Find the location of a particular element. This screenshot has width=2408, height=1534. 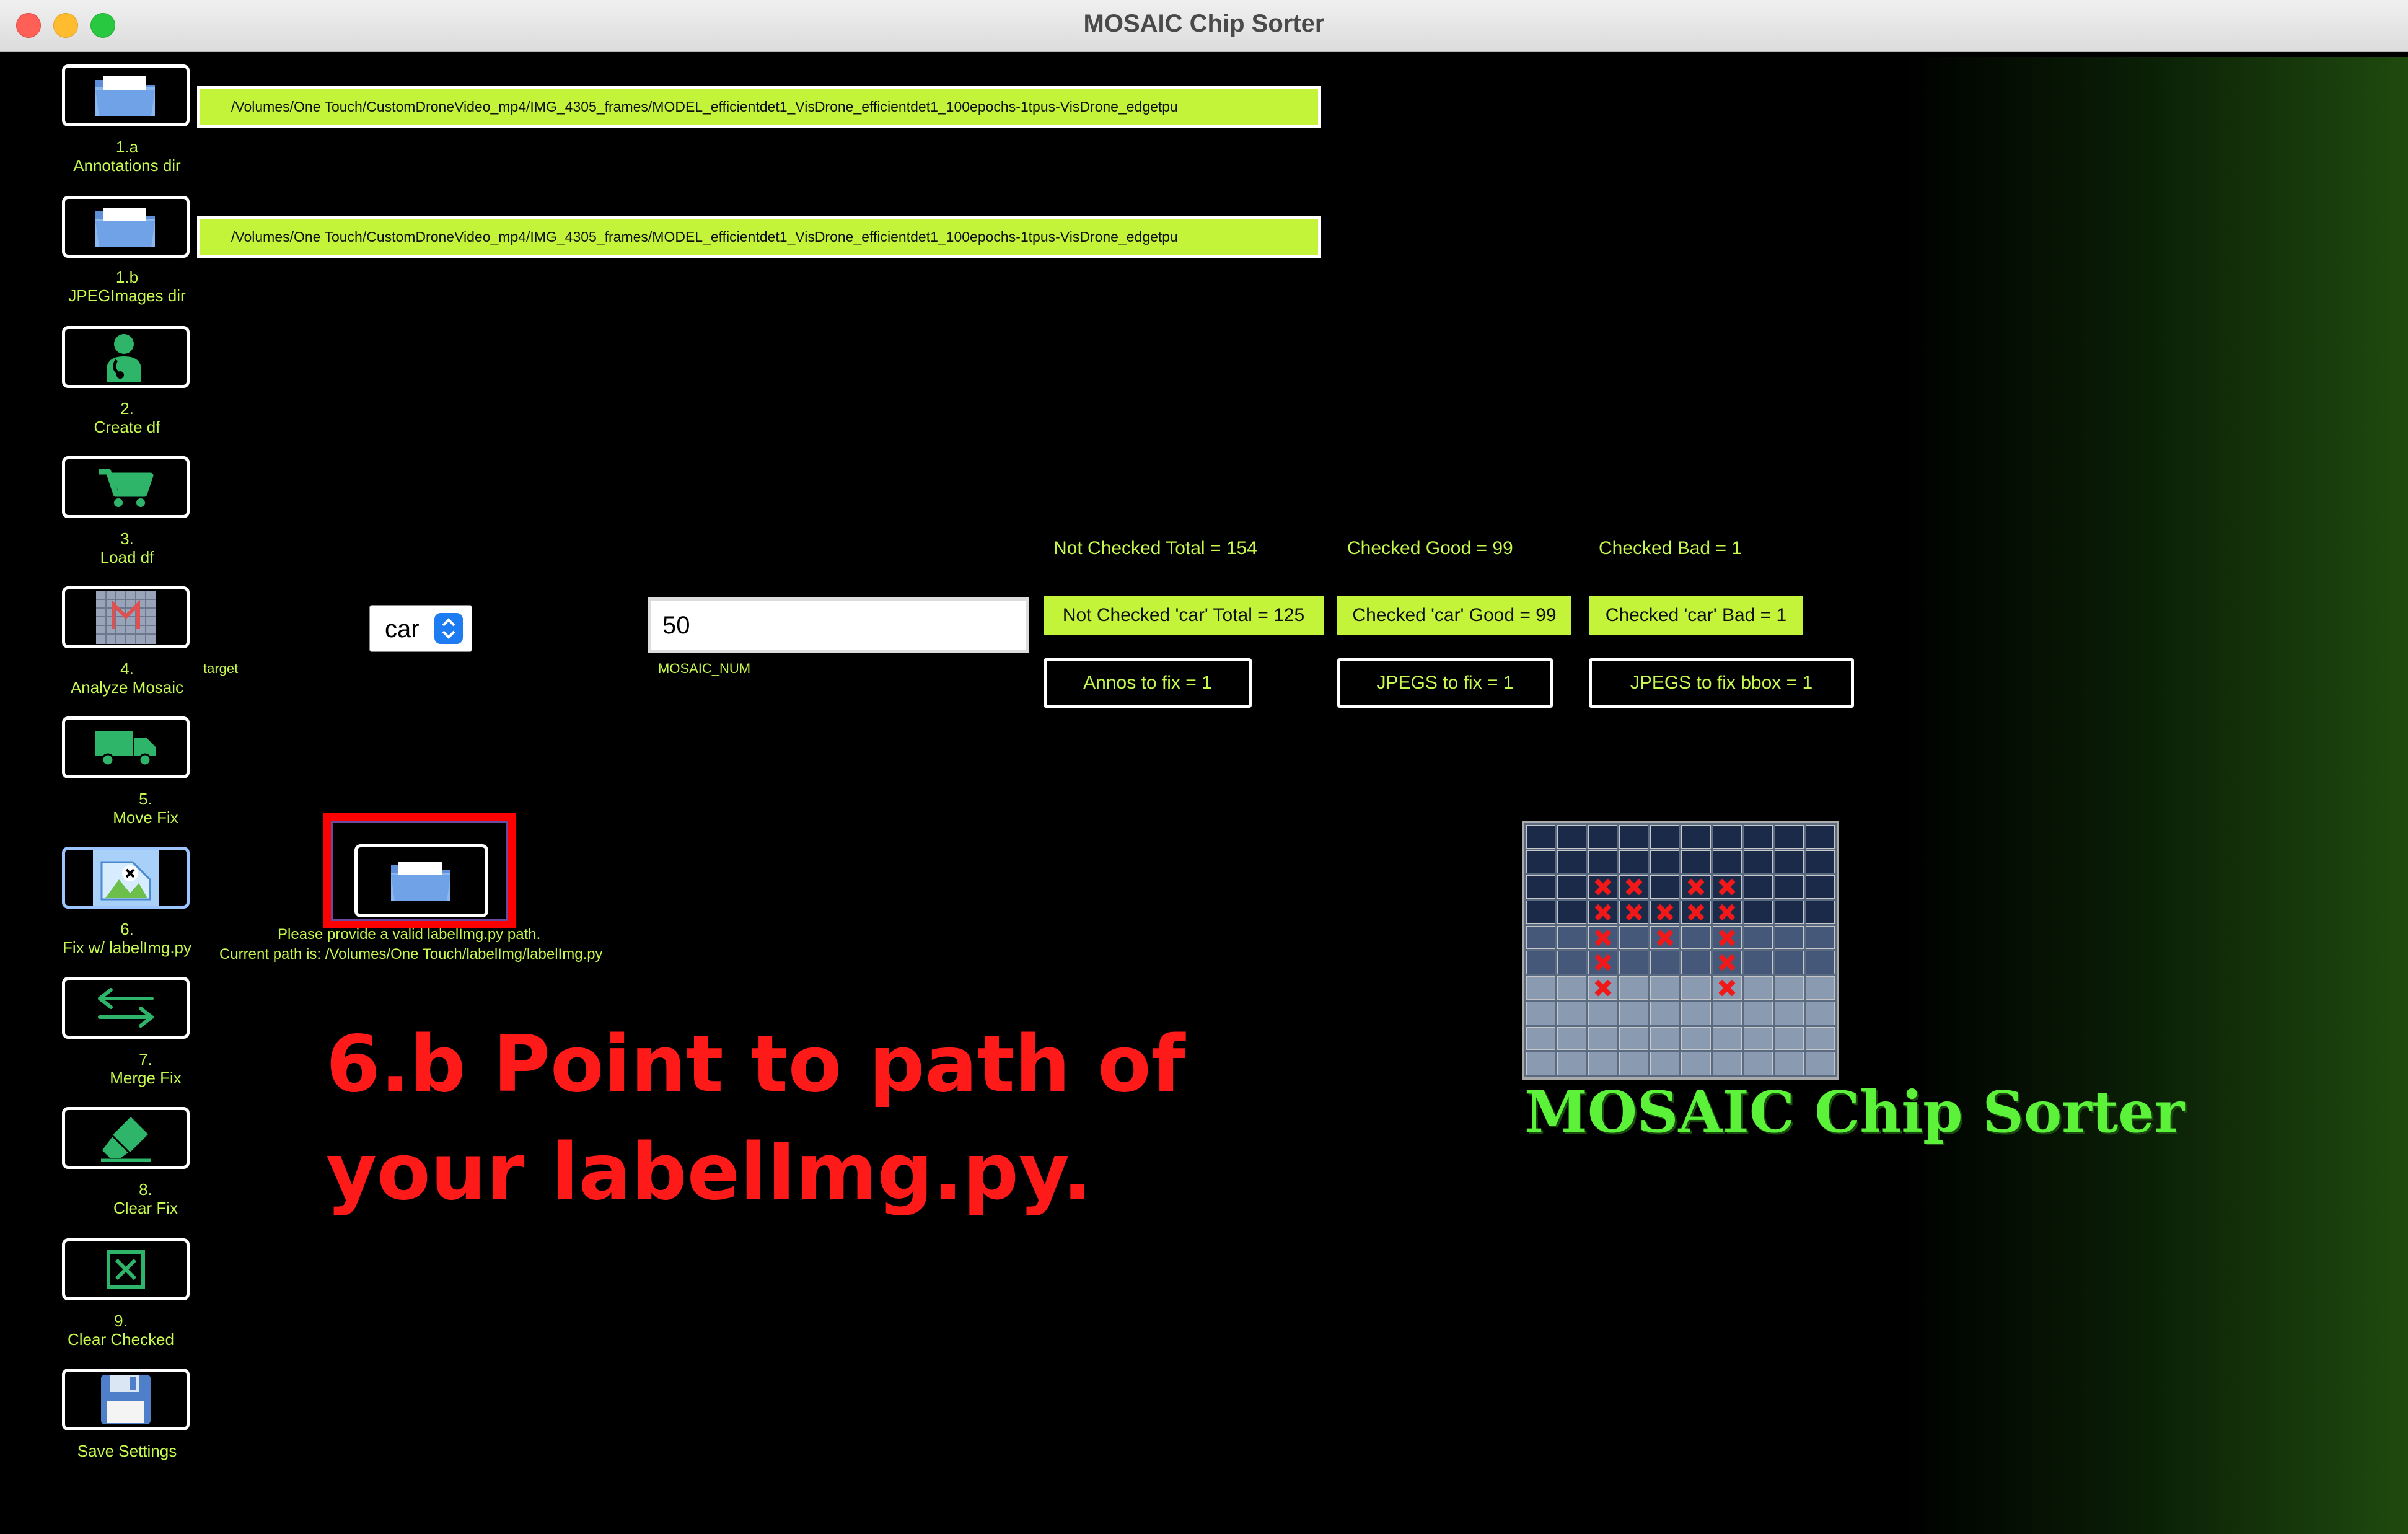

cart-icon is located at coordinates (127, 488).